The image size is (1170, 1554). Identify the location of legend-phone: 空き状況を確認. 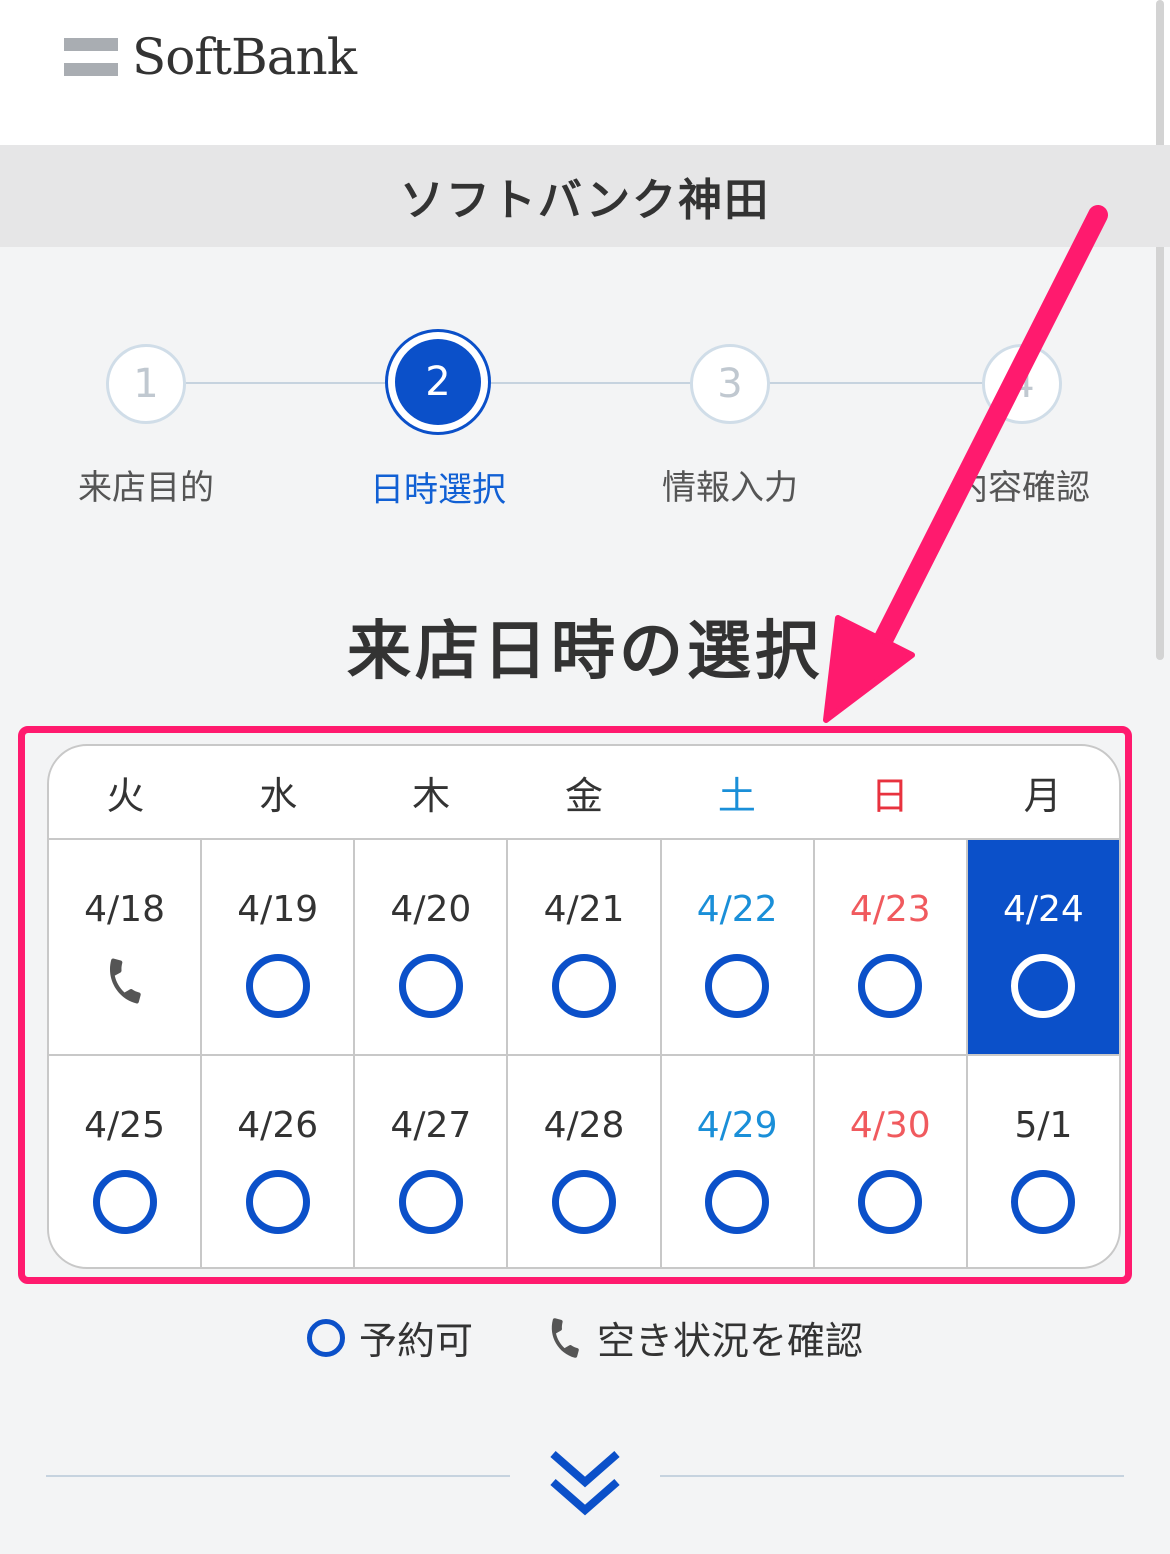
(703, 1337).